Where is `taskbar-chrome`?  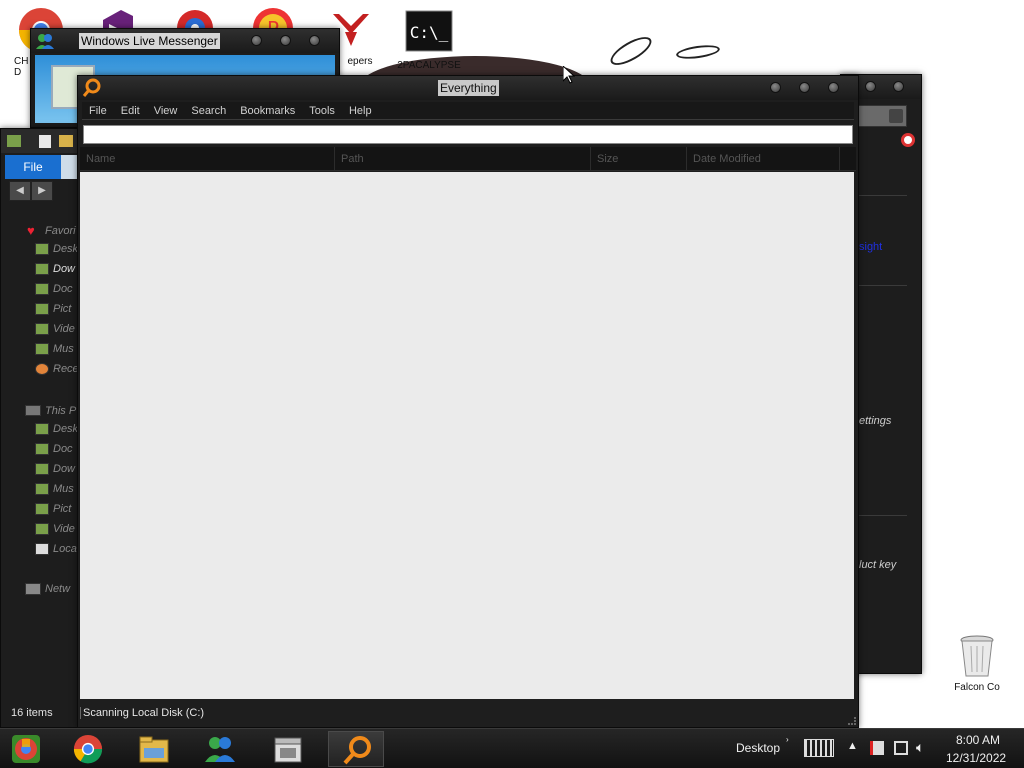
taskbar-chrome is located at coordinates (88, 749).